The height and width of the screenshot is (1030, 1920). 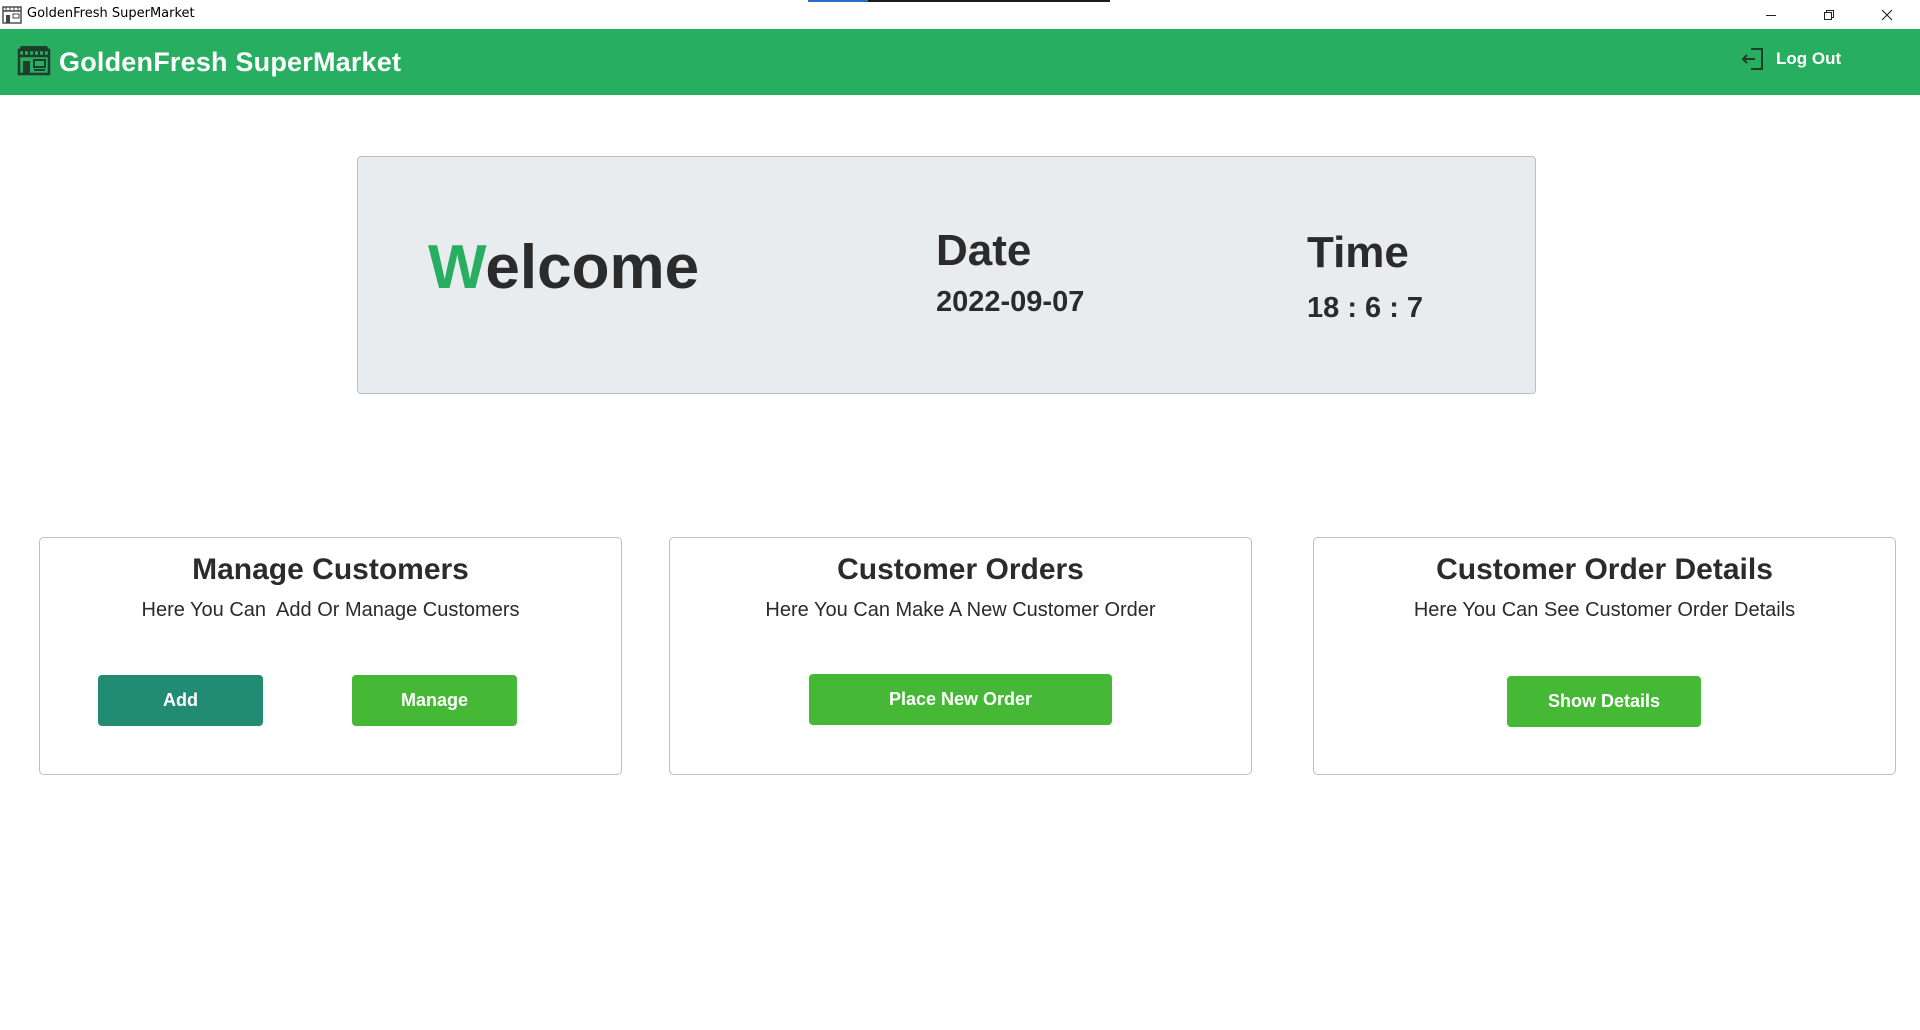 I want to click on logout-label: Log Out, so click(x=1809, y=58).